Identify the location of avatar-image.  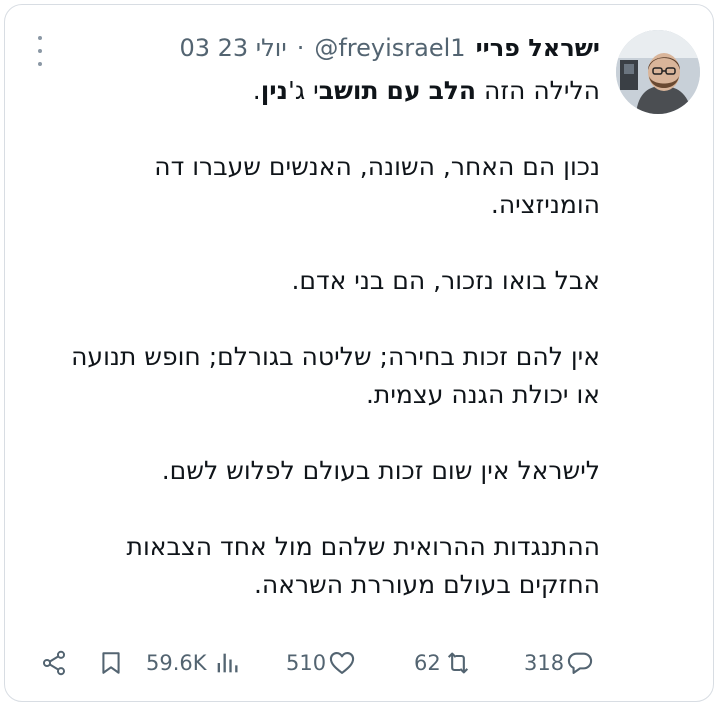
(658, 72).